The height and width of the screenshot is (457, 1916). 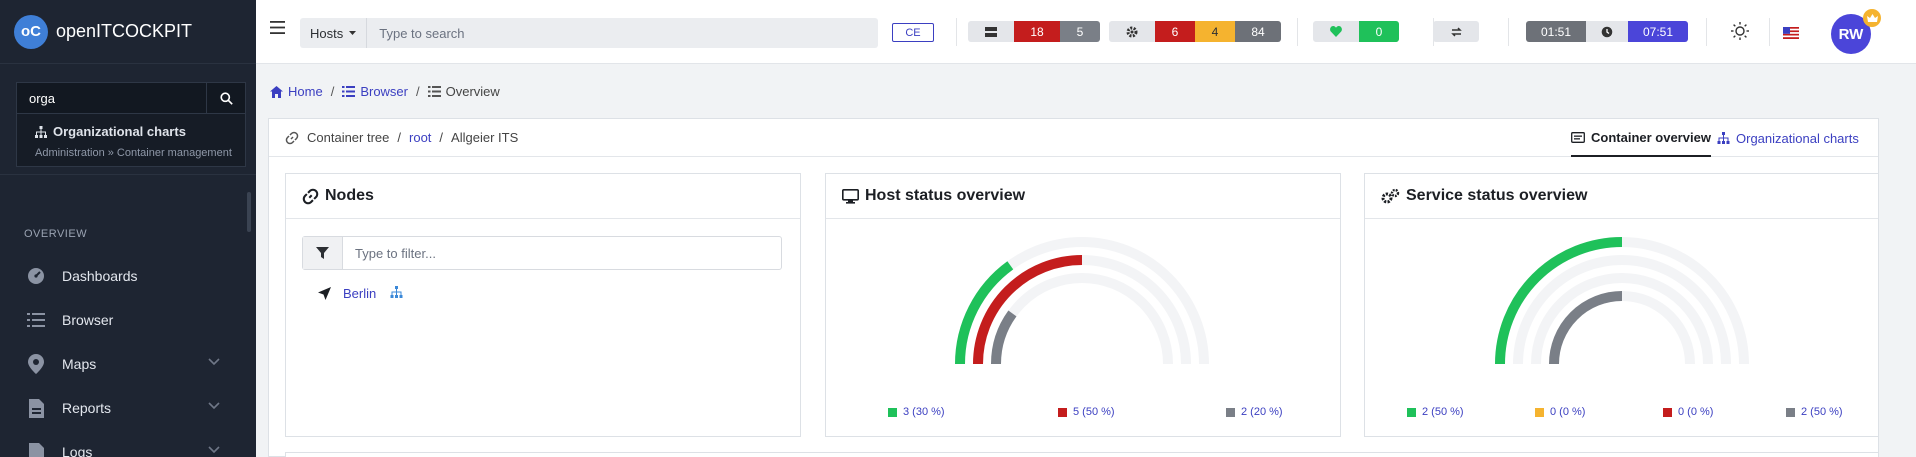 I want to click on sidebar-scrollbar, so click(x=249, y=212).